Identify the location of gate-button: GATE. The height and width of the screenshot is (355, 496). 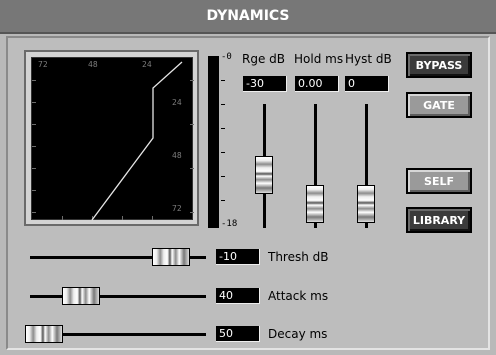
(439, 105).